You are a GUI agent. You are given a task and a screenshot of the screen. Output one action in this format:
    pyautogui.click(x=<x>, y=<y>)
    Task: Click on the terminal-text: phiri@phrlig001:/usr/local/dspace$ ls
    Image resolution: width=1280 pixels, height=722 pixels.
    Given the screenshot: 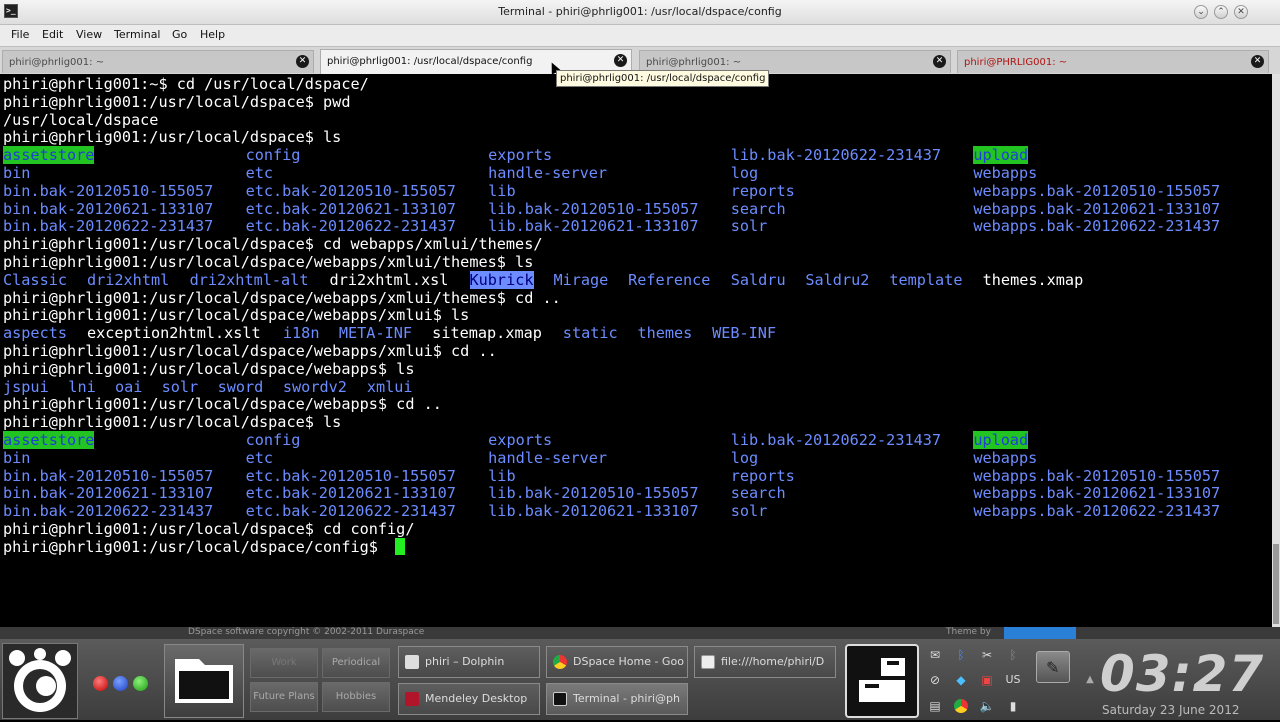 What is the action you would take?
    pyautogui.click(x=172, y=422)
    